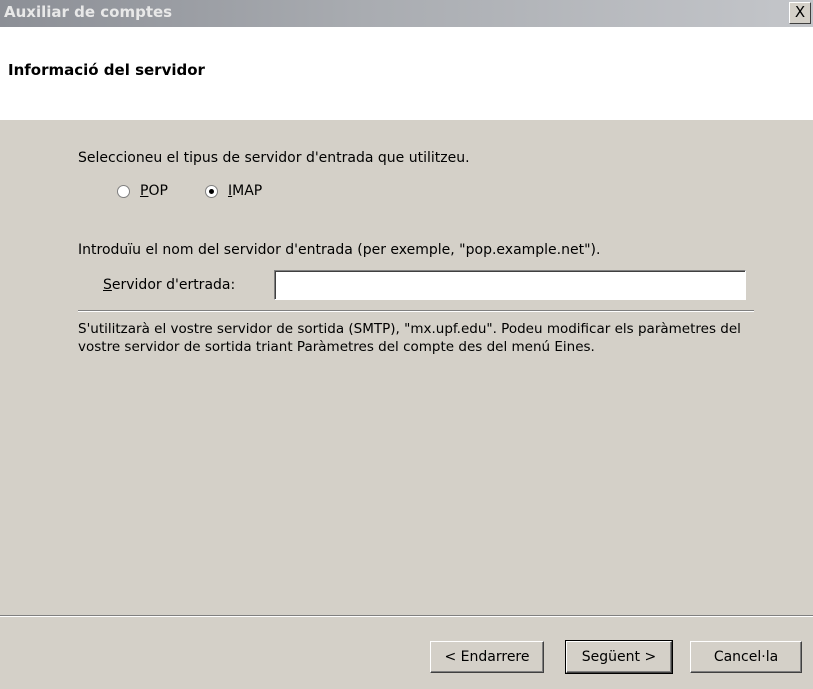  I want to click on window-title: Auxiliar de comptes, so click(88, 12).